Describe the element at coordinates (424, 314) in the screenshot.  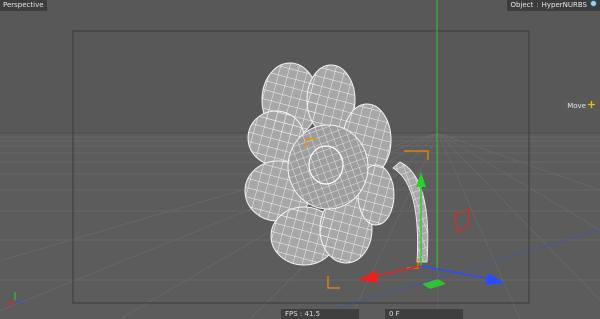
I see `frame-readout: 0 F` at that location.